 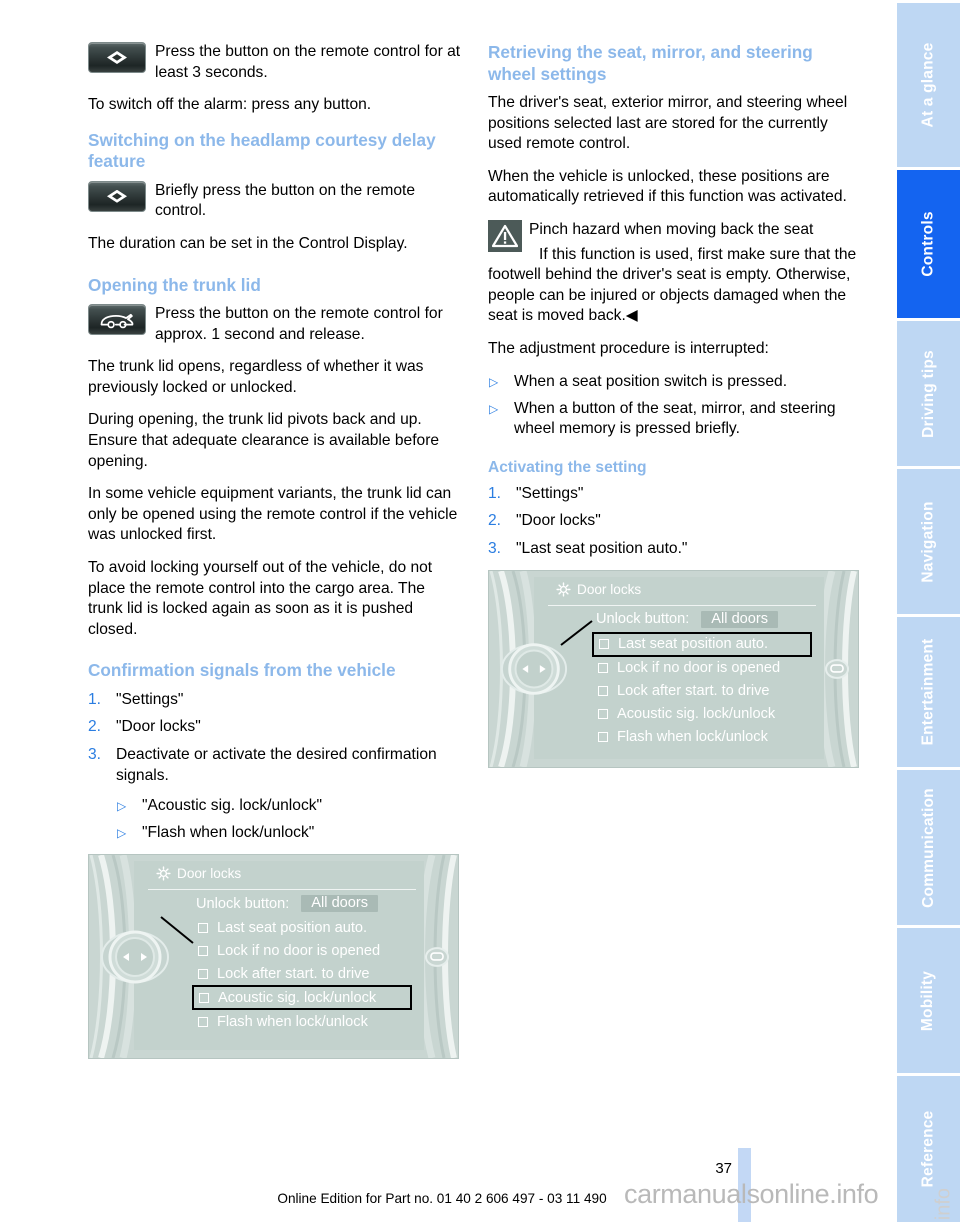 I want to click on sidebar-item-mobility: Mobility, so click(x=928, y=1000).